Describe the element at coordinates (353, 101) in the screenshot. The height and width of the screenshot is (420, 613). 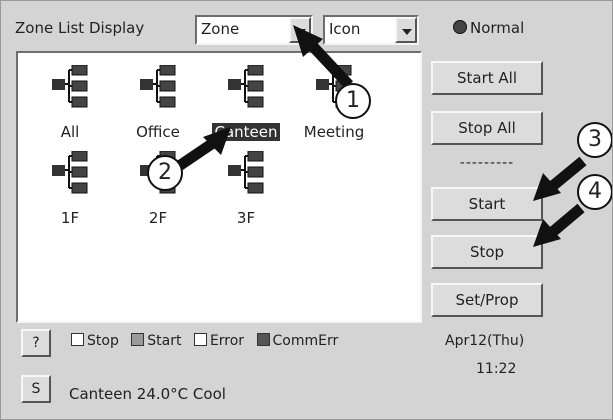
I see `callout-1: 1` at that location.